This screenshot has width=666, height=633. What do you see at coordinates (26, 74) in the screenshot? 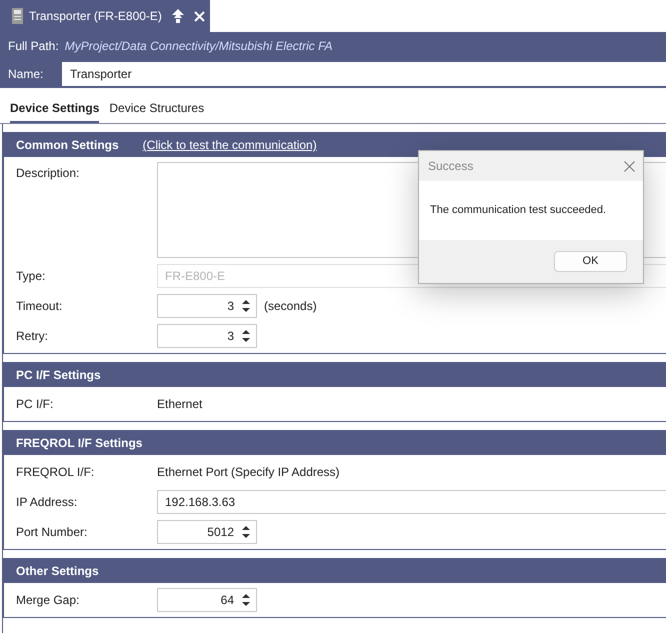
I see `name-label: Name:` at bounding box center [26, 74].